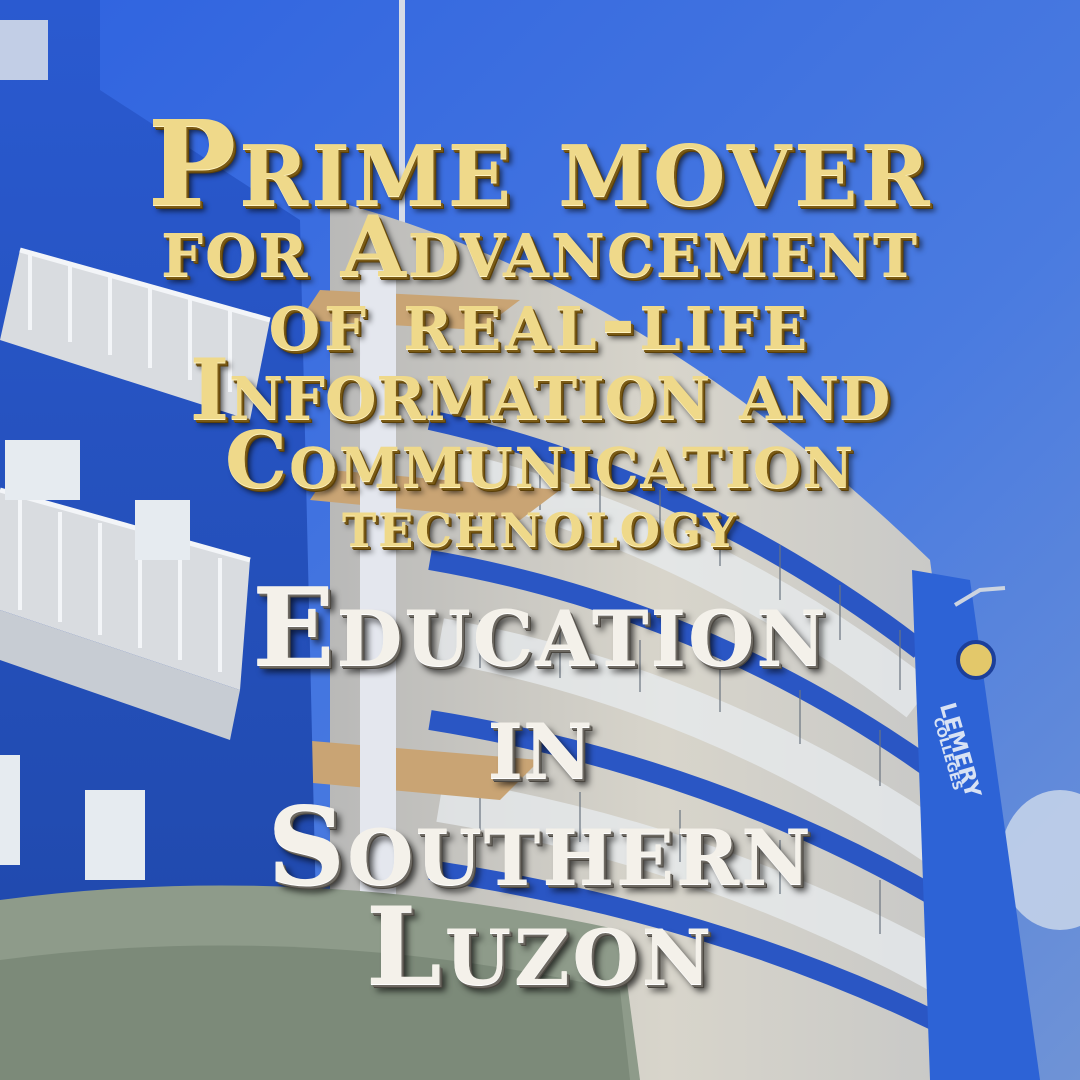 The image size is (1080, 1080). I want to click on headline-line-6: technology, so click(540, 523).